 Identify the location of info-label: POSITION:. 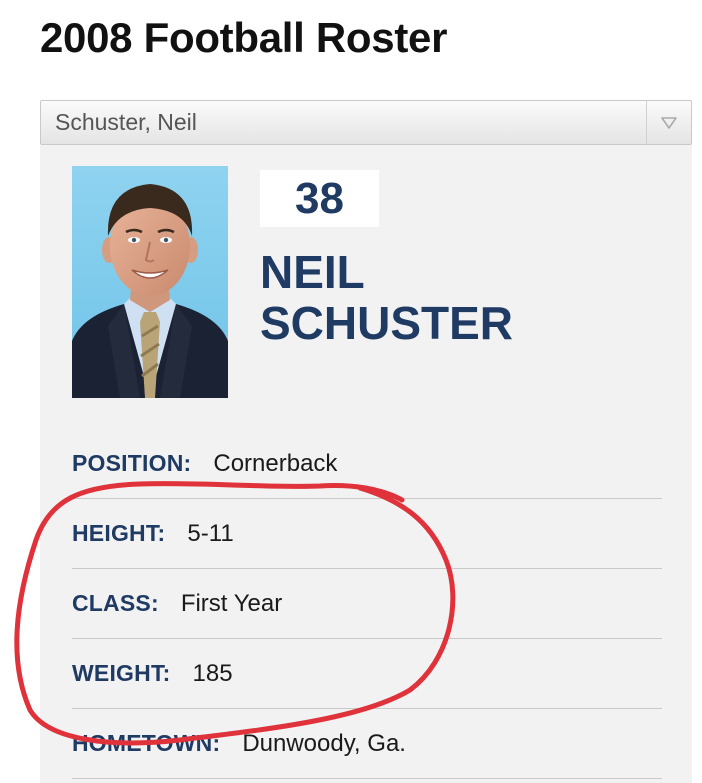
(132, 463).